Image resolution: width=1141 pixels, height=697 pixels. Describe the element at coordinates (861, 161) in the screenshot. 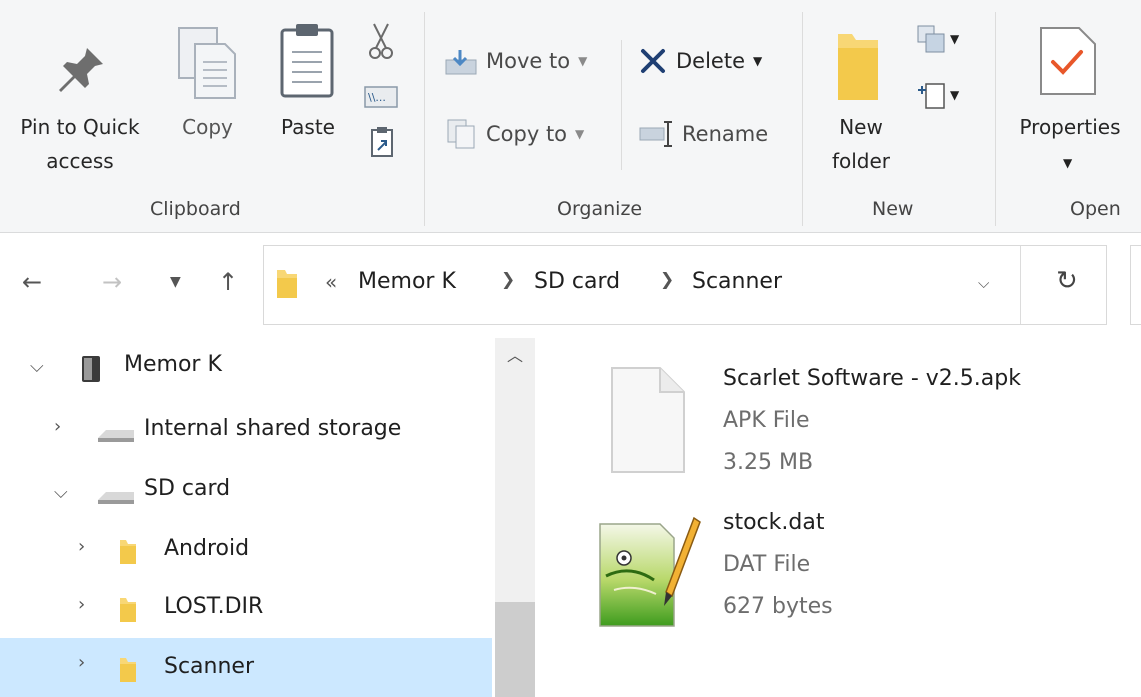

I see `new-folder-label-line2: folder` at that location.